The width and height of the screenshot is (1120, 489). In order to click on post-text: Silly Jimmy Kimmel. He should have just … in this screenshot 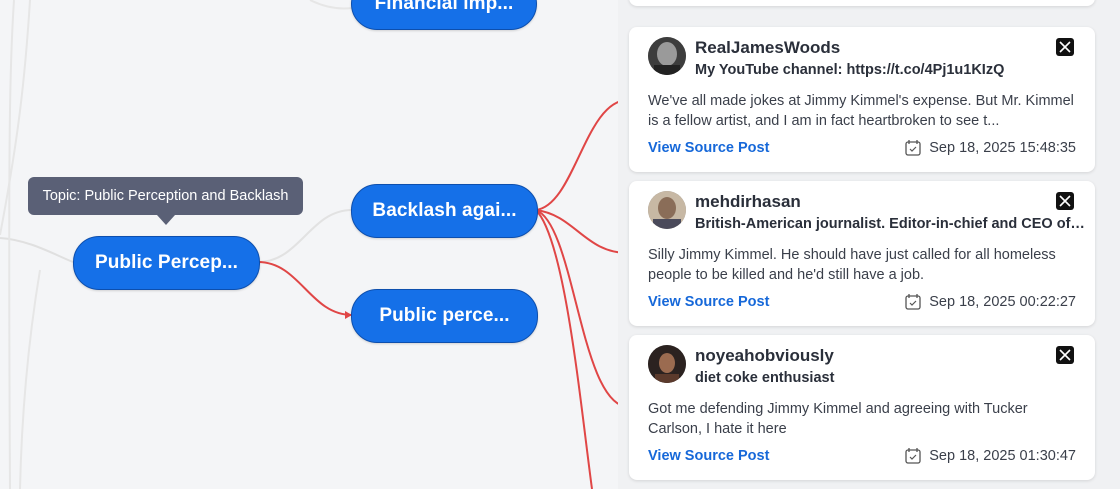, I will do `click(852, 265)`.